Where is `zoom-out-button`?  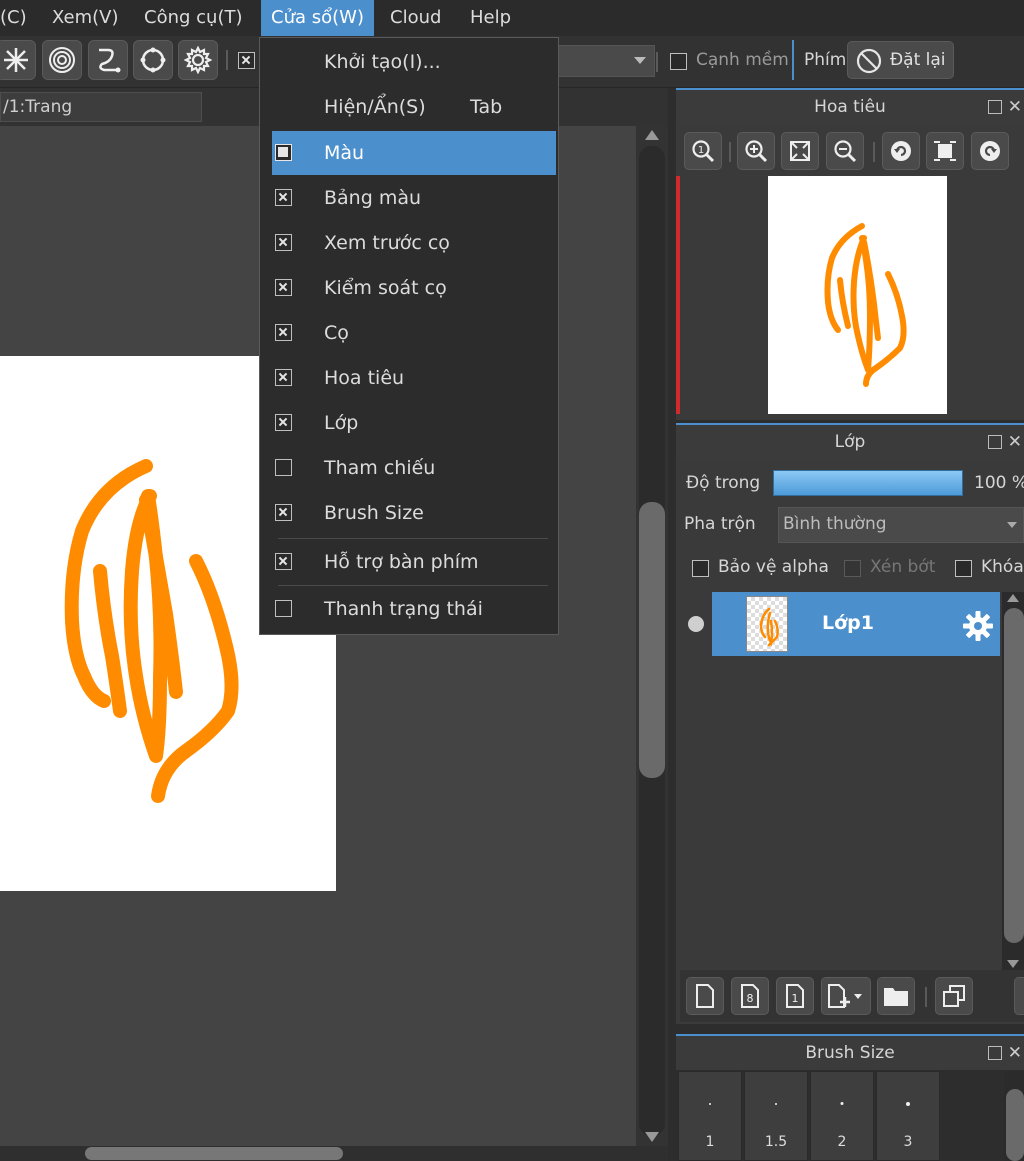 zoom-out-button is located at coordinates (845, 151).